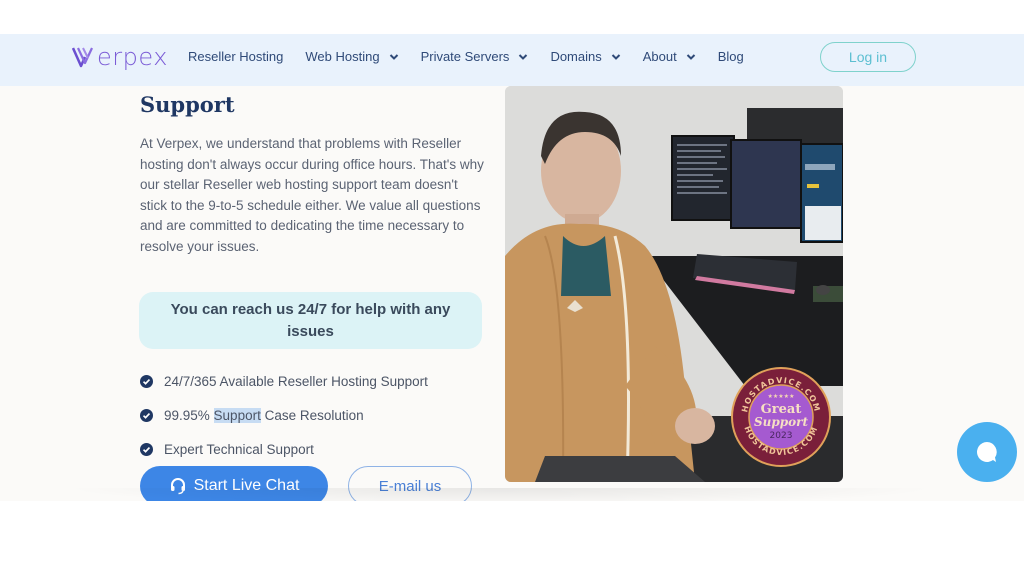  I want to click on nav-label: Private Servers, so click(465, 56).